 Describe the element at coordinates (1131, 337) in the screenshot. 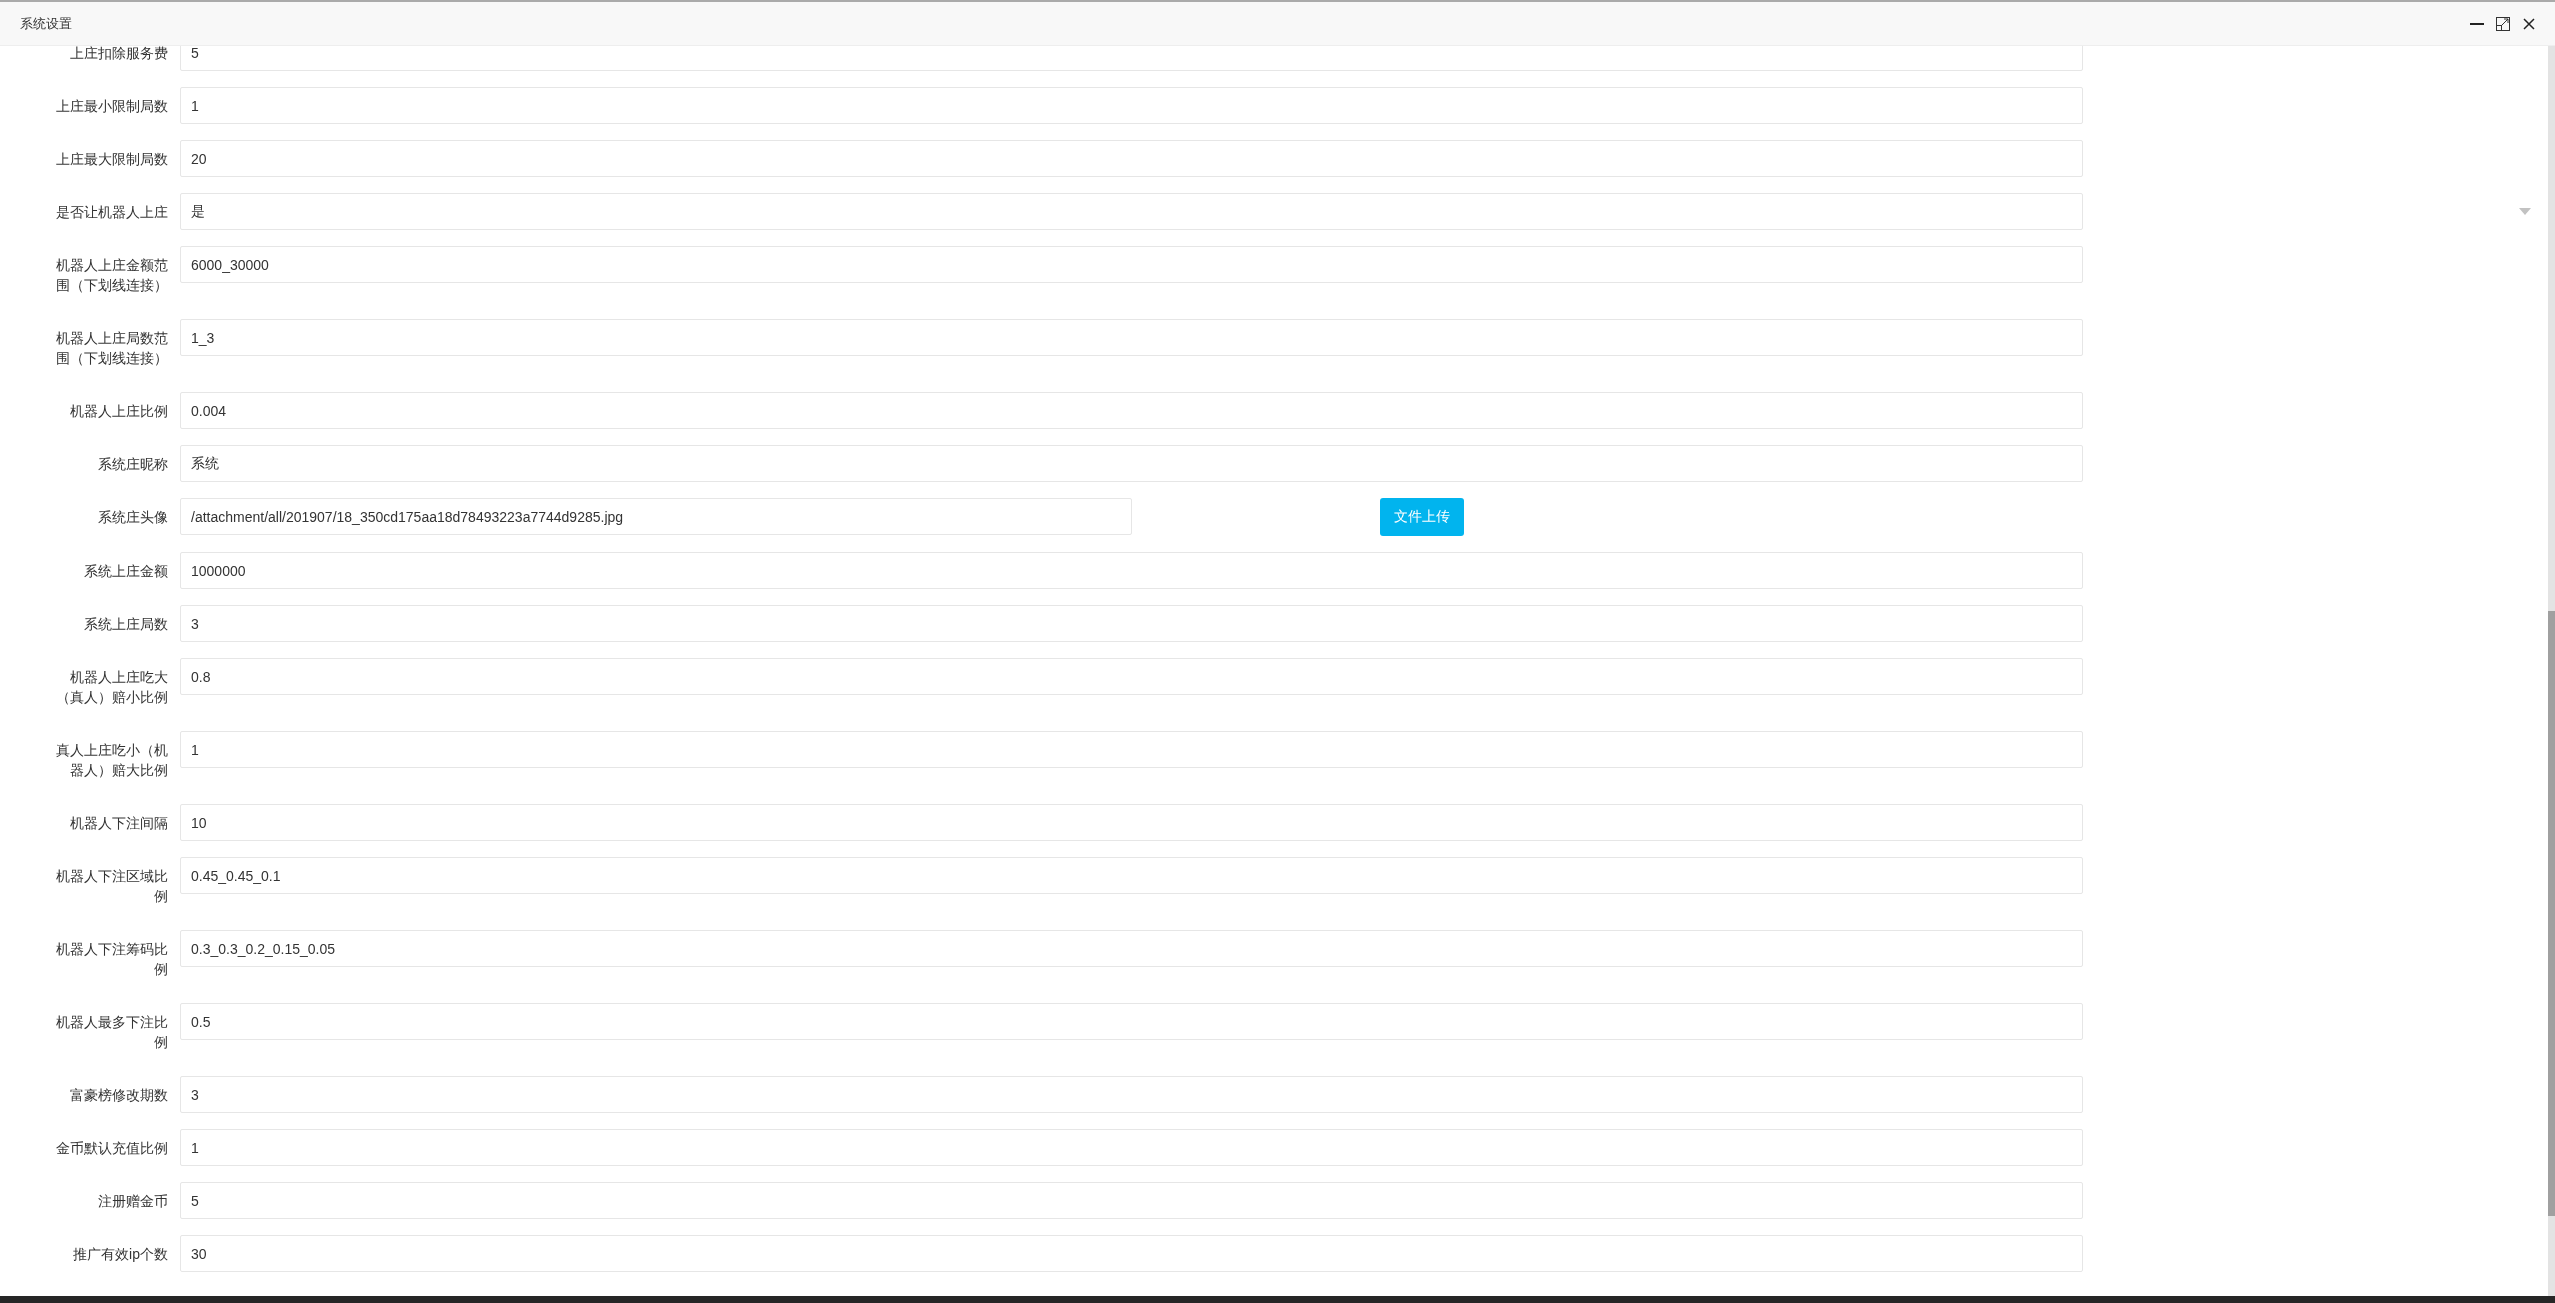

I see `text-field: 1_3` at that location.